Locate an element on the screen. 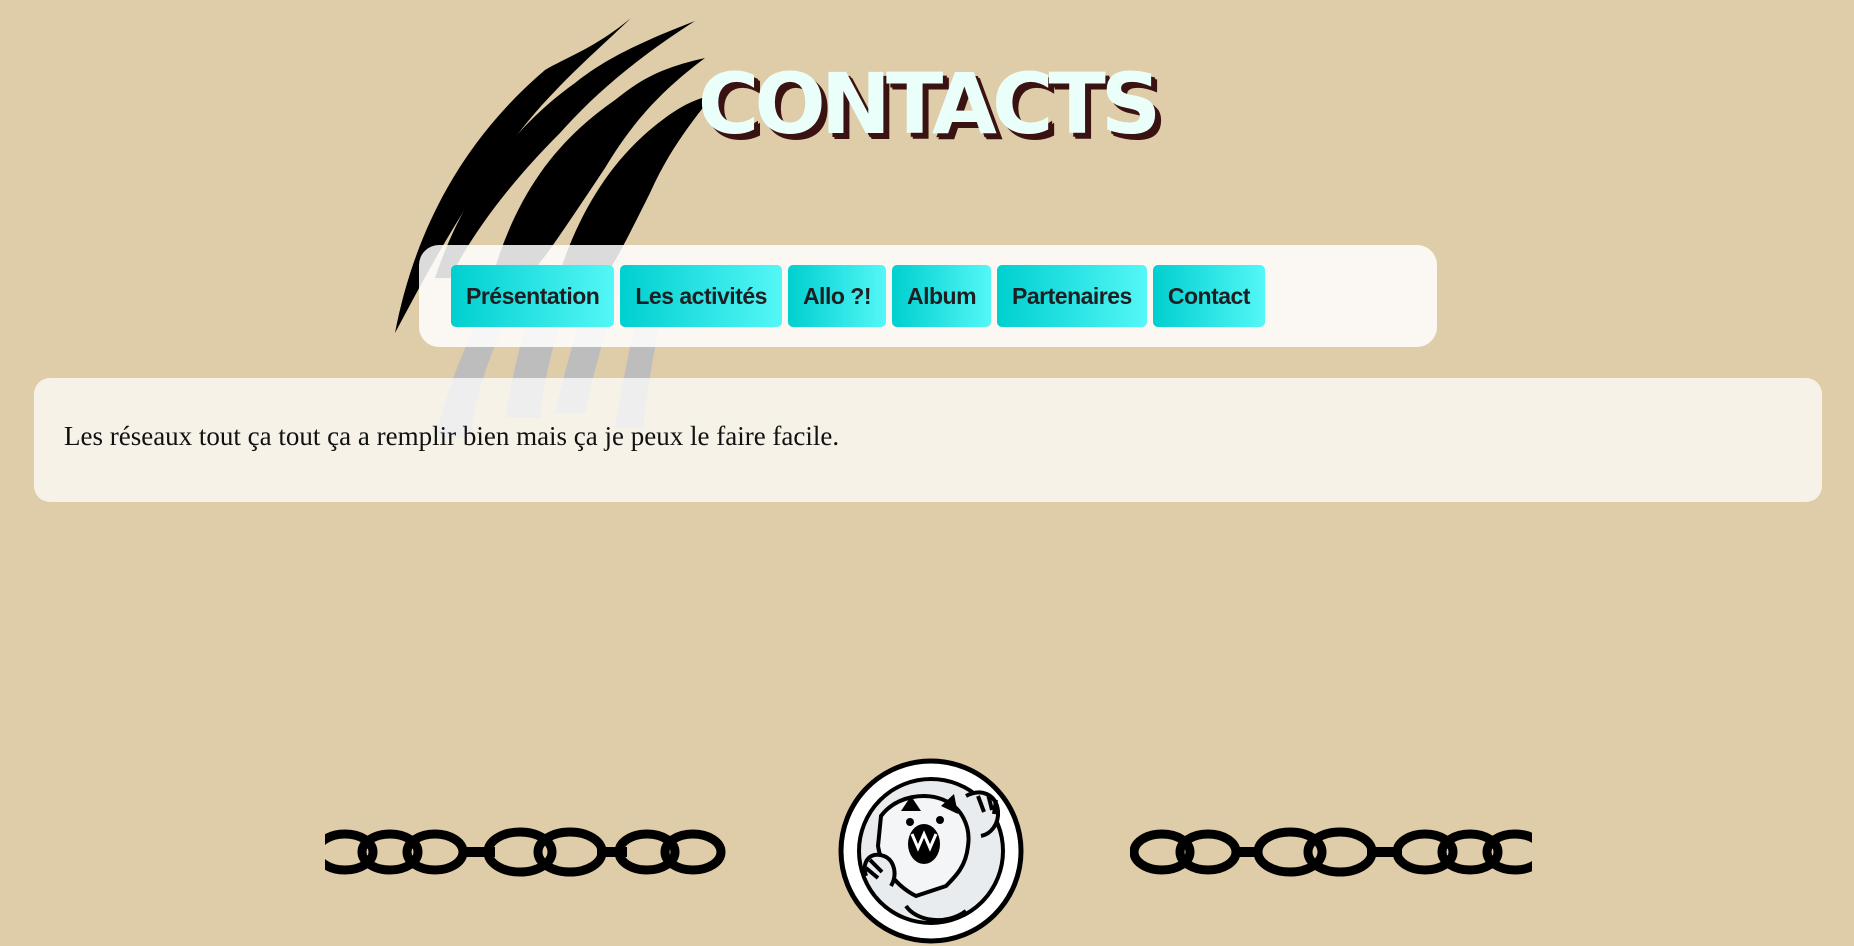 This screenshot has width=1854, height=946. nav-item-contact: Contact is located at coordinates (1208, 296).